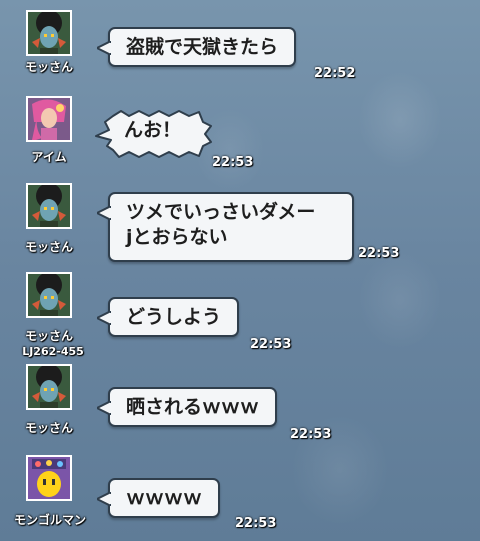 Image resolution: width=480 pixels, height=541 pixels. I want to click on message-text: どうしよう, so click(174, 317).